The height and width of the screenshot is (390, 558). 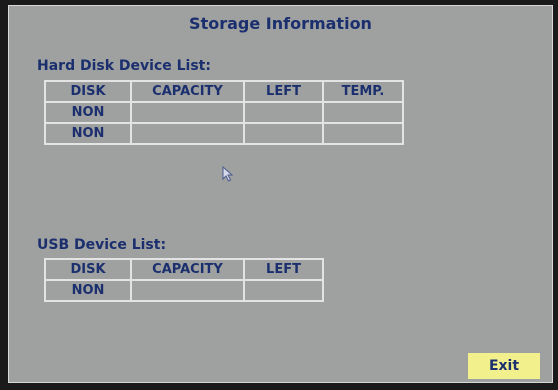 I want to click on usb-table: DISK CAPACITY LEFT NON, so click(x=184, y=280).